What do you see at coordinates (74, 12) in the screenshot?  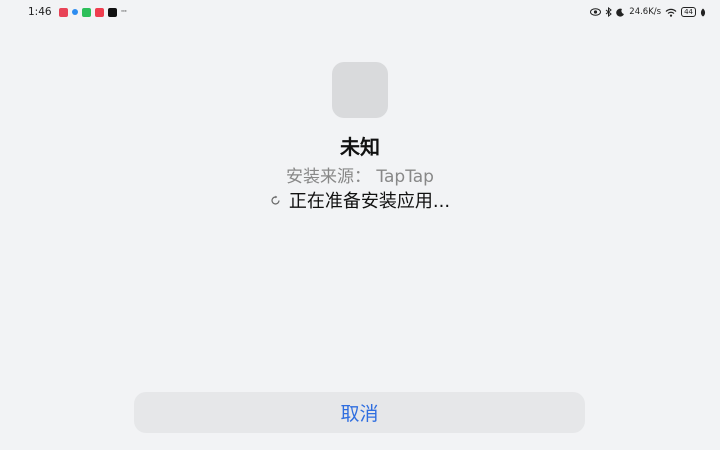 I see `blue-dot-icon` at bounding box center [74, 12].